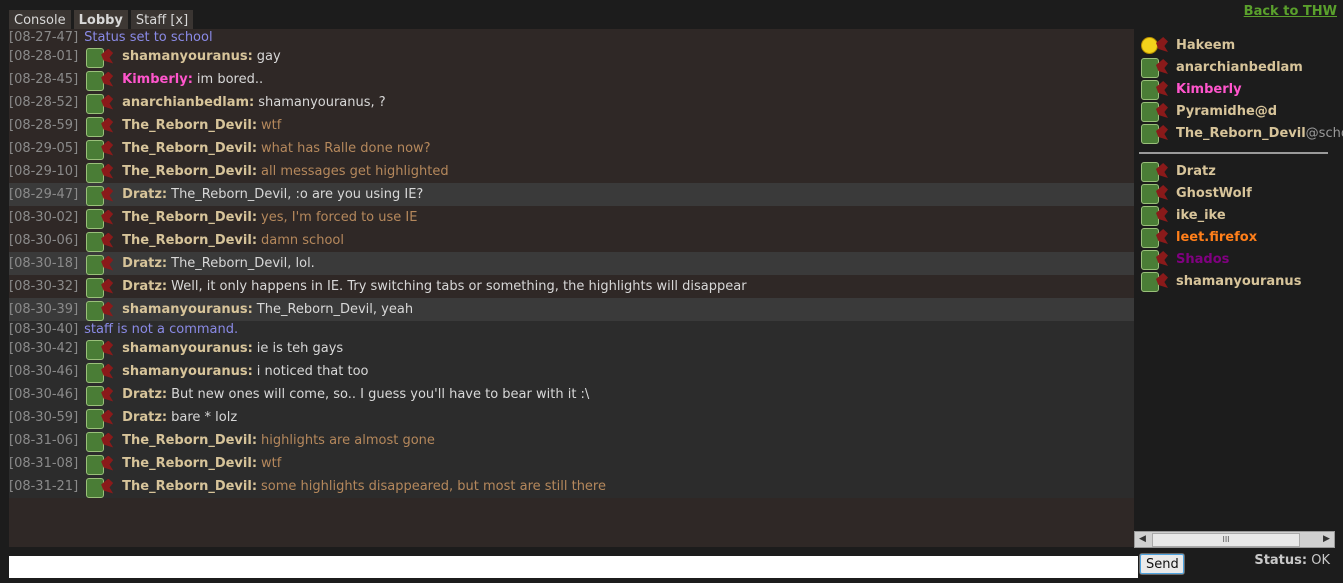 The width and height of the screenshot is (1343, 583). What do you see at coordinates (40, 19) in the screenshot?
I see `tab-console: Console` at bounding box center [40, 19].